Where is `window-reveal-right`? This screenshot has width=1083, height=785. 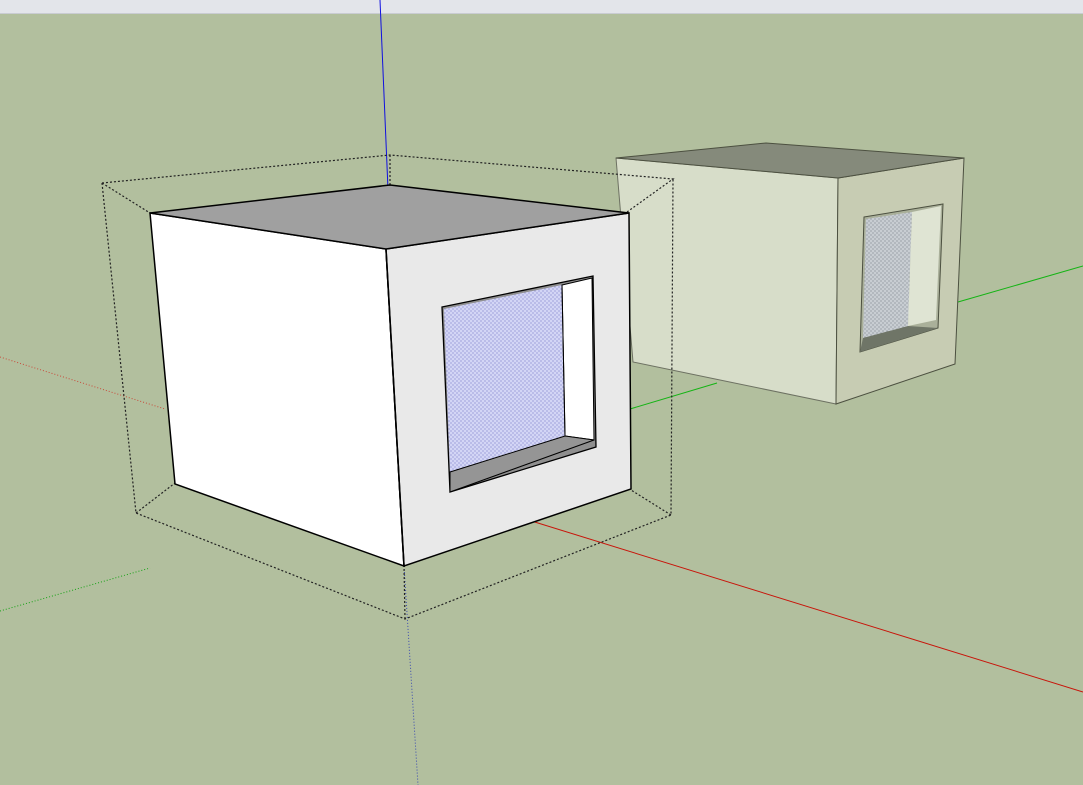 window-reveal-right is located at coordinates (578, 359).